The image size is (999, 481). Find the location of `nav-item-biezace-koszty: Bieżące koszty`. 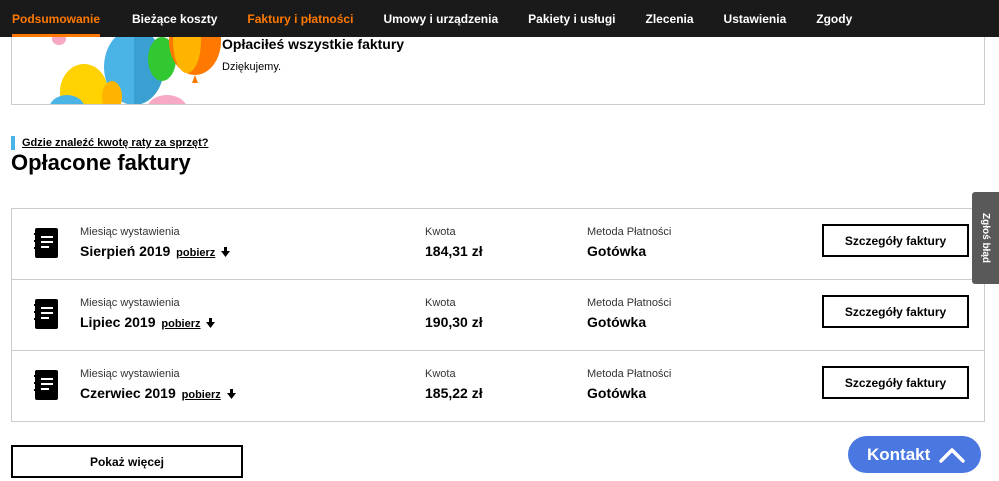

nav-item-biezace-koszty: Bieżące koszty is located at coordinates (174, 18).